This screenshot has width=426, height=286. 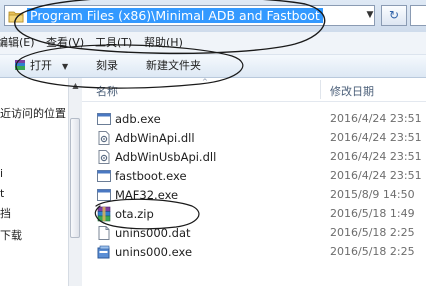 What do you see at coordinates (418, 15) in the screenshot?
I see `search-box` at bounding box center [418, 15].